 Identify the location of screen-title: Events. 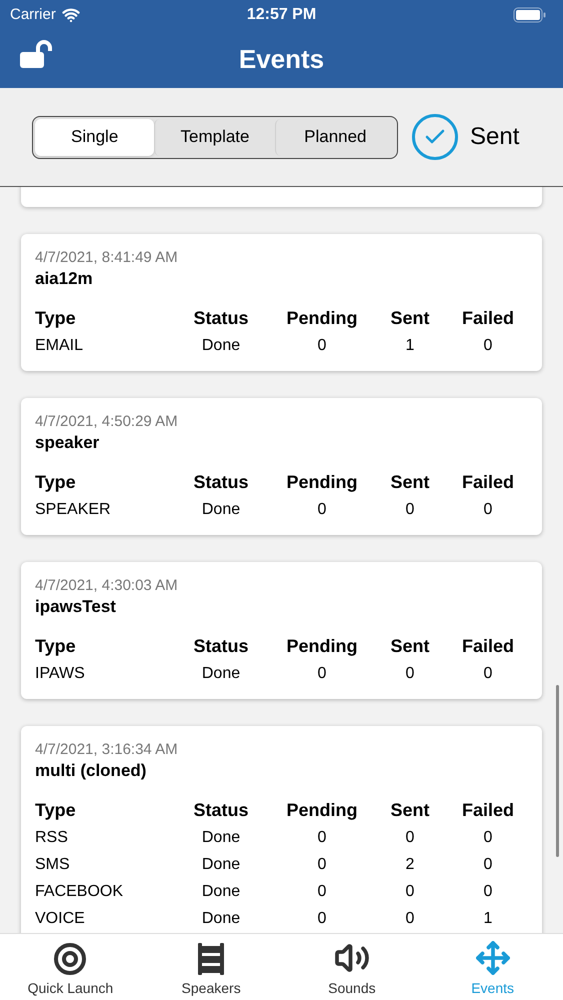
(281, 59).